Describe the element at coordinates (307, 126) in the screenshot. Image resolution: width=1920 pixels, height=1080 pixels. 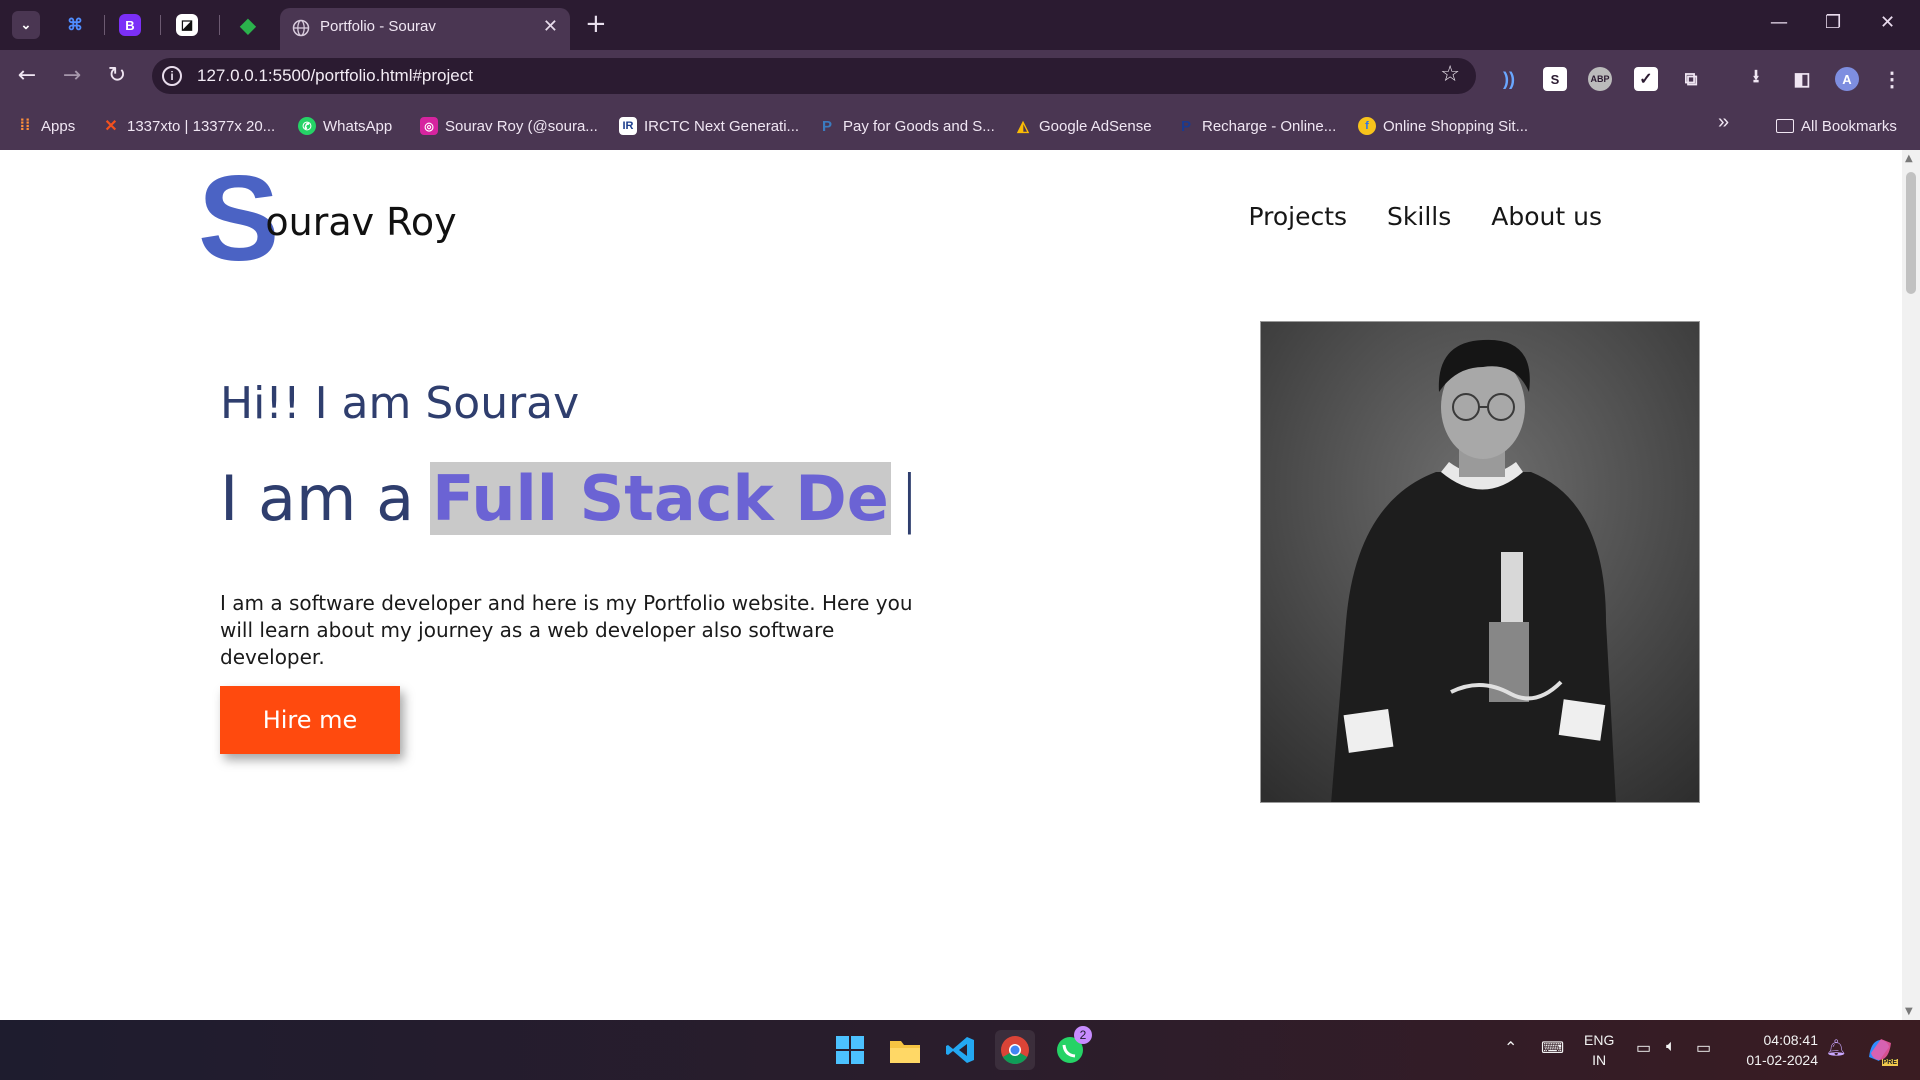
I see `whatsapp-icon: ✆` at that location.